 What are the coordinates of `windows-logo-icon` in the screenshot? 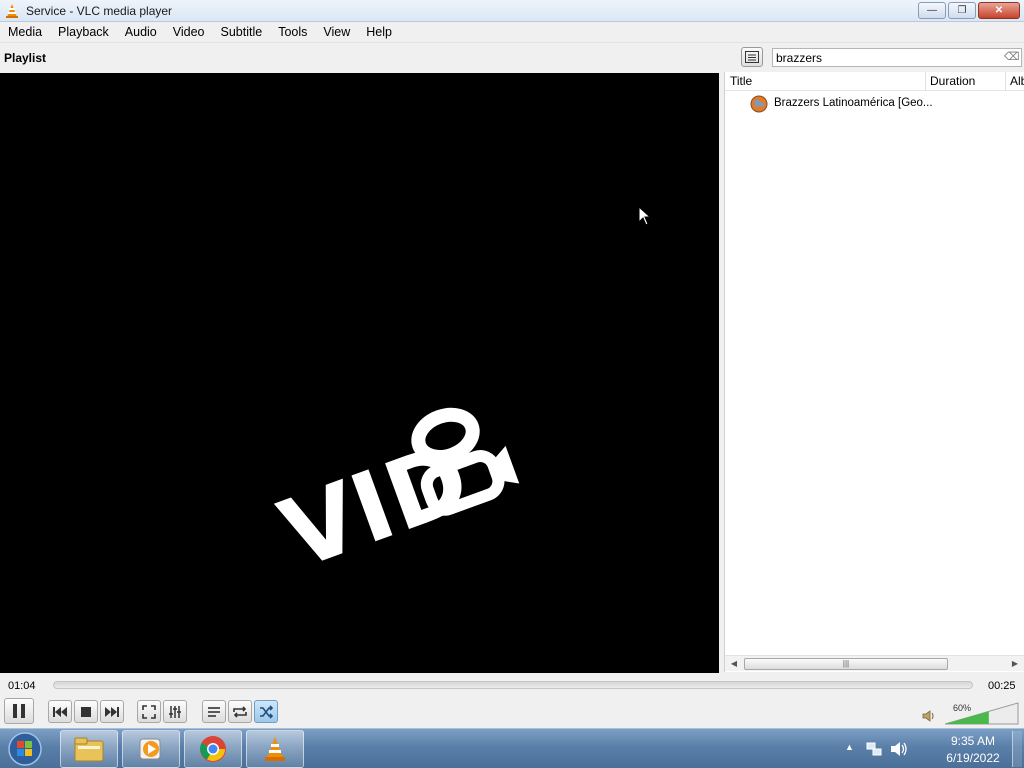 It's located at (20, 744).